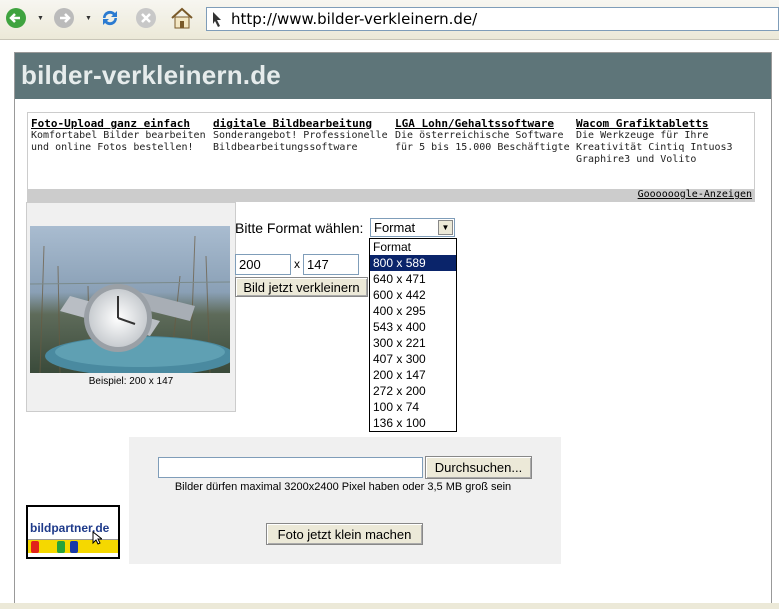  I want to click on format-option: 200 x 147, so click(413, 375).